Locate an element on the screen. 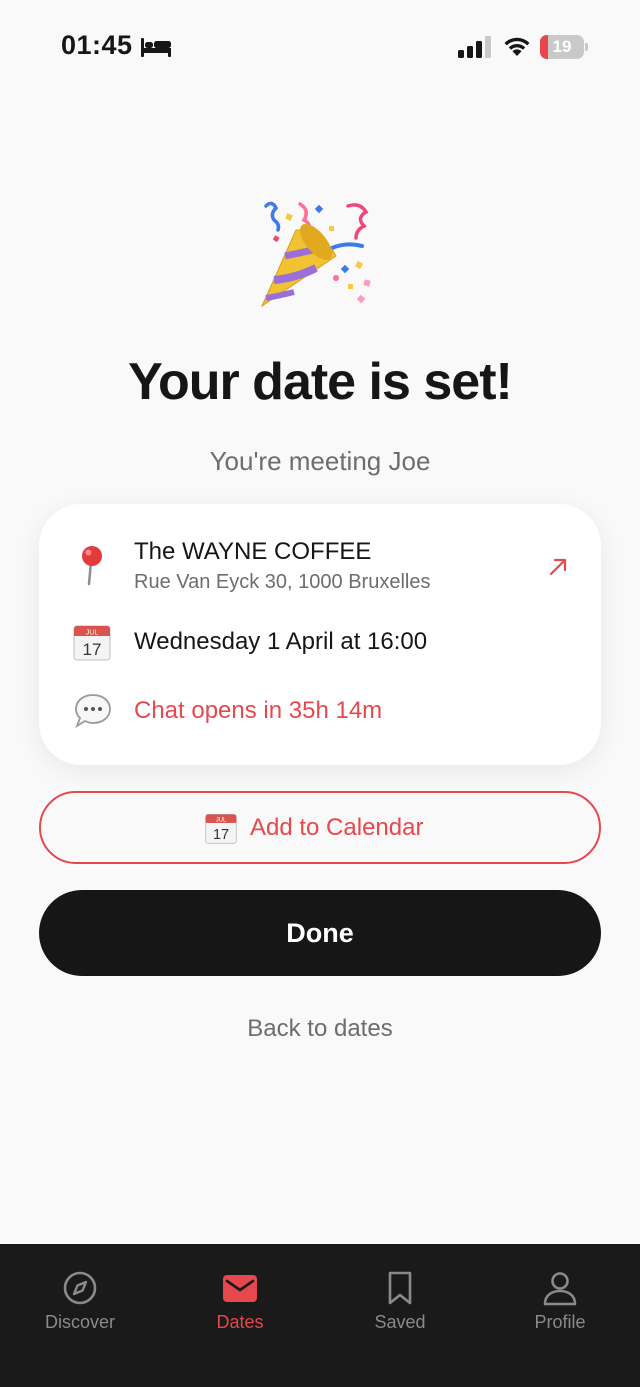 This screenshot has width=640, height=1387. tab-dates: Dates is located at coordinates (240, 1315).